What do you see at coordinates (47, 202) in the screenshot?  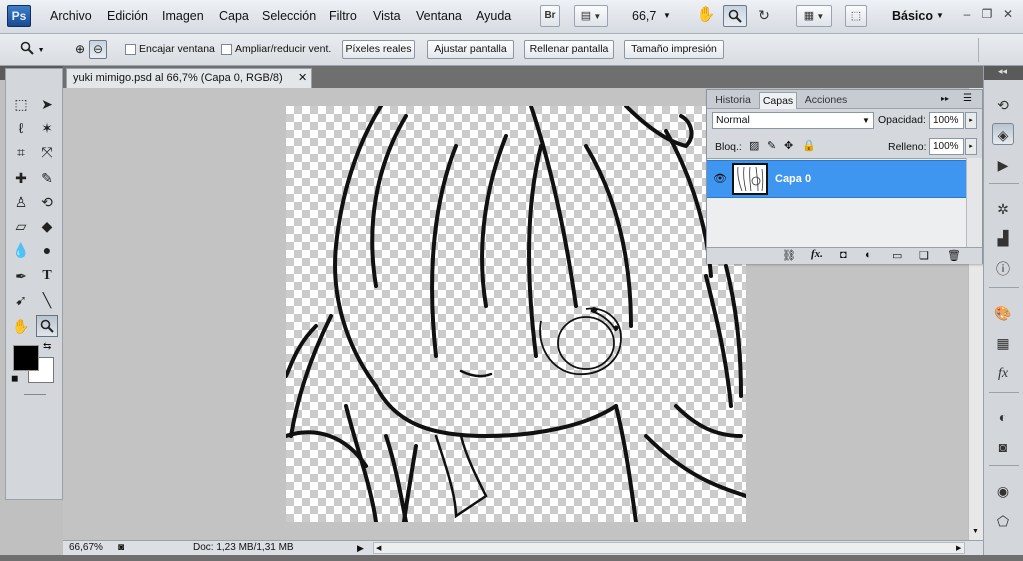 I see `history-brush-icon: ⟲` at bounding box center [47, 202].